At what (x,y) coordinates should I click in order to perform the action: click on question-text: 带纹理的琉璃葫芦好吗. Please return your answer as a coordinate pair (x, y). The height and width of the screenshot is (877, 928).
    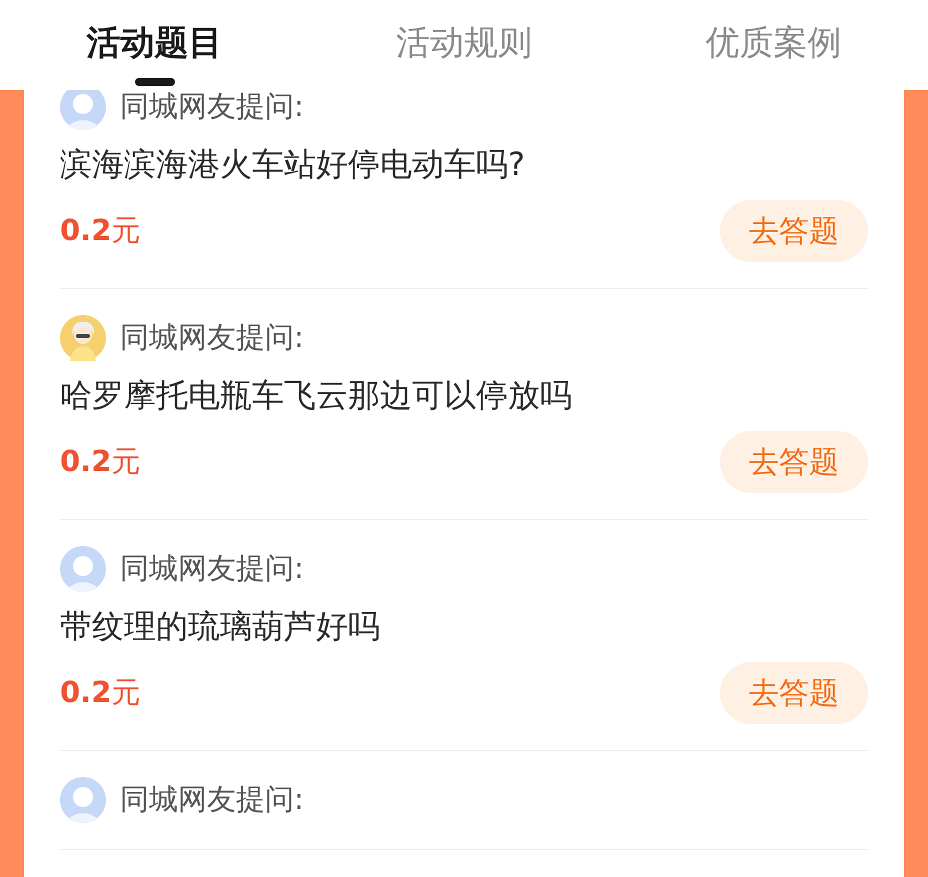
    Looking at the image, I should click on (220, 626).